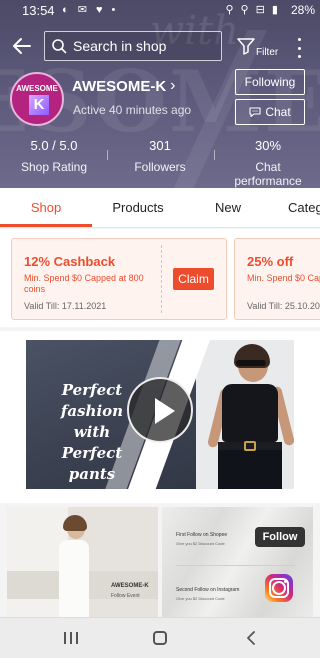  I want to click on voucher-validity: Valid Till: 17.11.2021, so click(65, 306).